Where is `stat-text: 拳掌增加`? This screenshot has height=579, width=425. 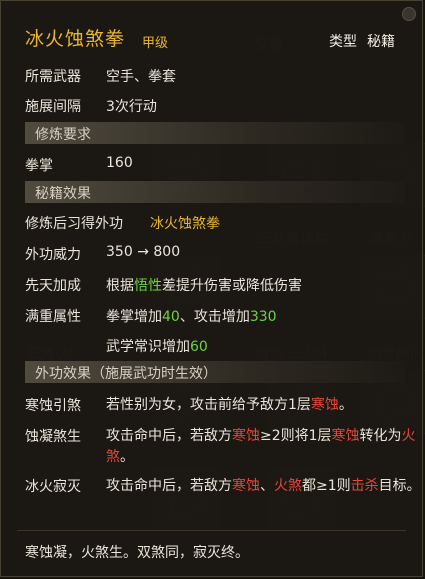
stat-text: 拳掌增加 is located at coordinates (134, 317).